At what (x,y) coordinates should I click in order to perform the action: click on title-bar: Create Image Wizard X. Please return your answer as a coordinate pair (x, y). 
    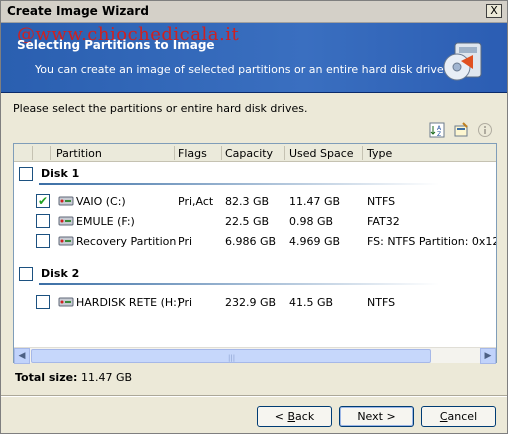
    Looking at the image, I should click on (254, 12).